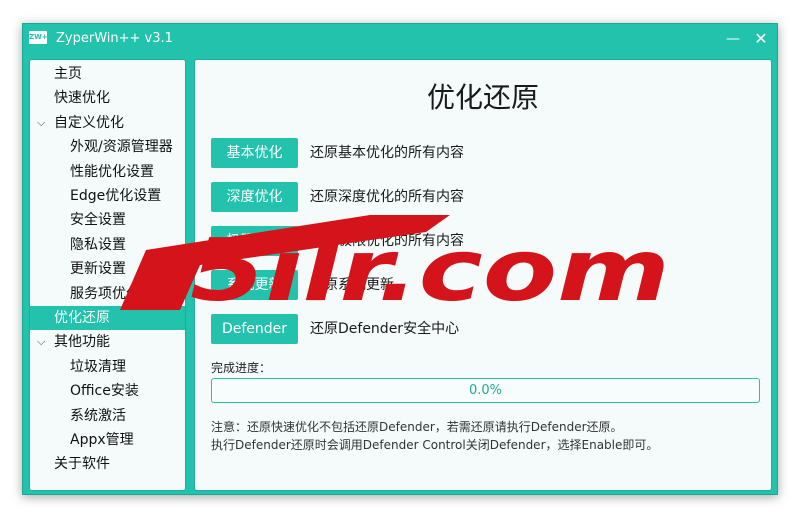 The image size is (800, 519). Describe the element at coordinates (352, 285) in the screenshot. I see `restore-update-desc: 还原系统更新` at that location.